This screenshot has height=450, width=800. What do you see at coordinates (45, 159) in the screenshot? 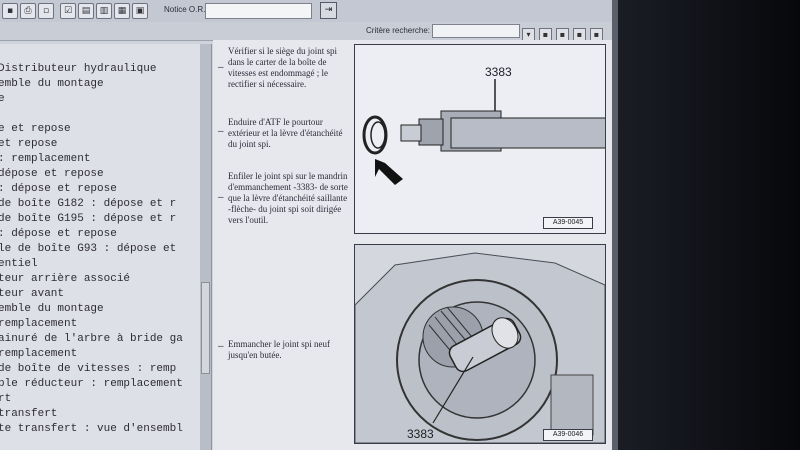
I see `toc-item: : remplacement` at bounding box center [45, 159].